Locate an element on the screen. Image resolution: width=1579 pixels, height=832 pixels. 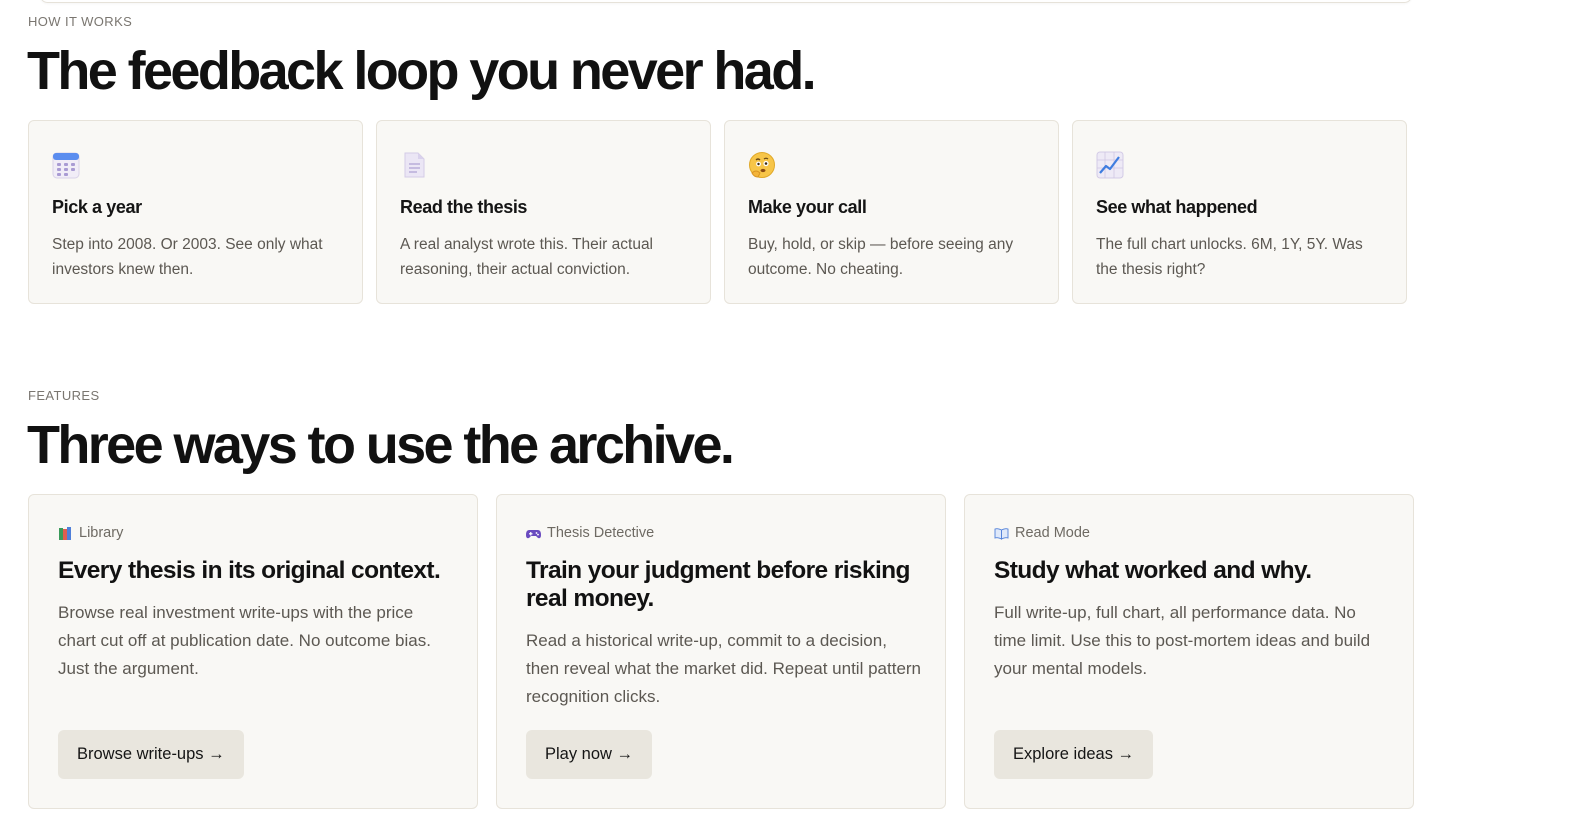
feature-title: Every thesis in its original context. is located at coordinates (249, 570).